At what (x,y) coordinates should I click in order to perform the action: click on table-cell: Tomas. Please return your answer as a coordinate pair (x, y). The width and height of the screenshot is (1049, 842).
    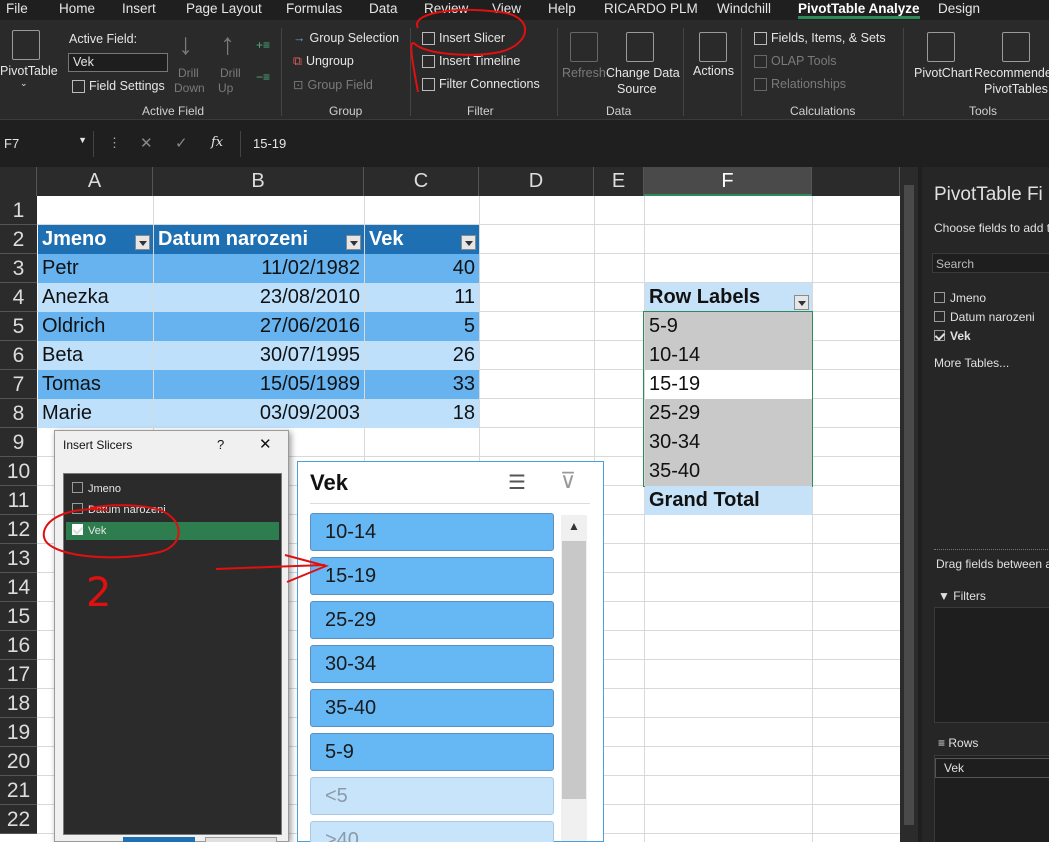
    Looking at the image, I should click on (95, 384).